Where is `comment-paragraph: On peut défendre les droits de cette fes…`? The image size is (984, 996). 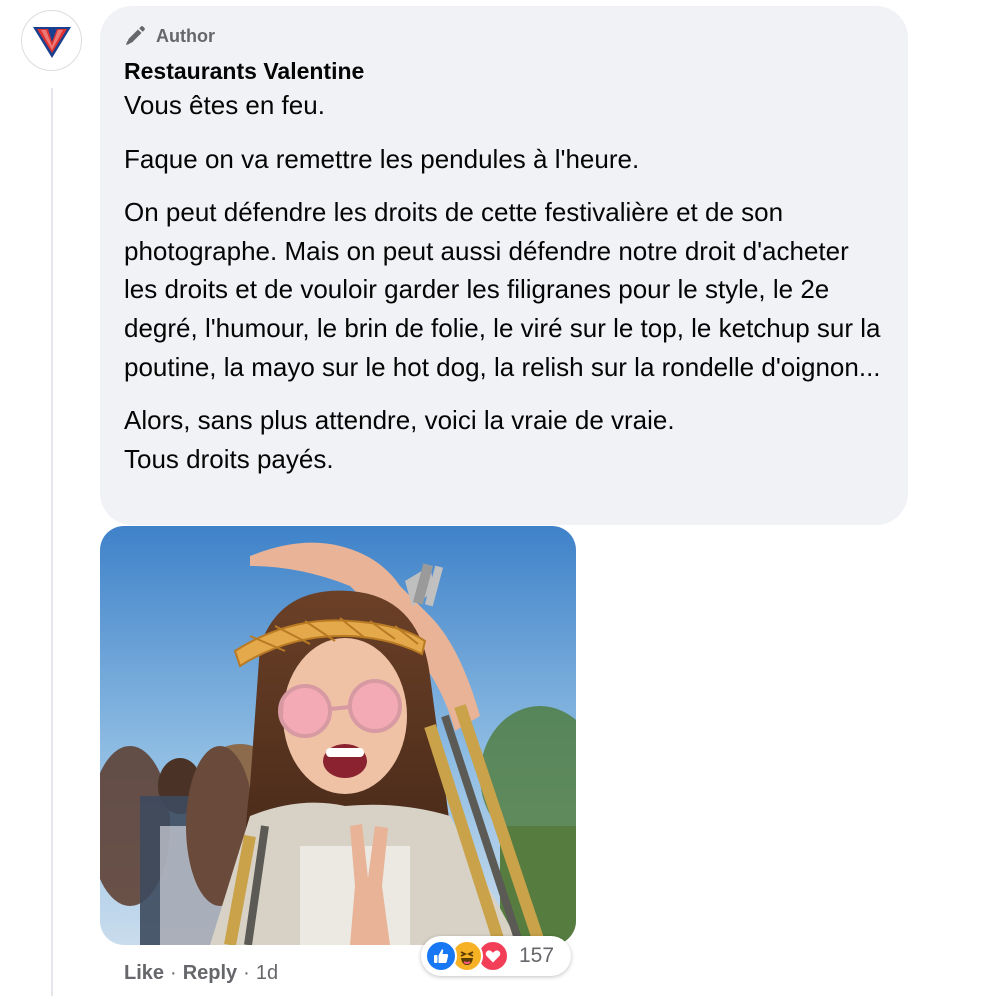 comment-paragraph: On peut défendre les droits de cette fes… is located at coordinates (502, 289).